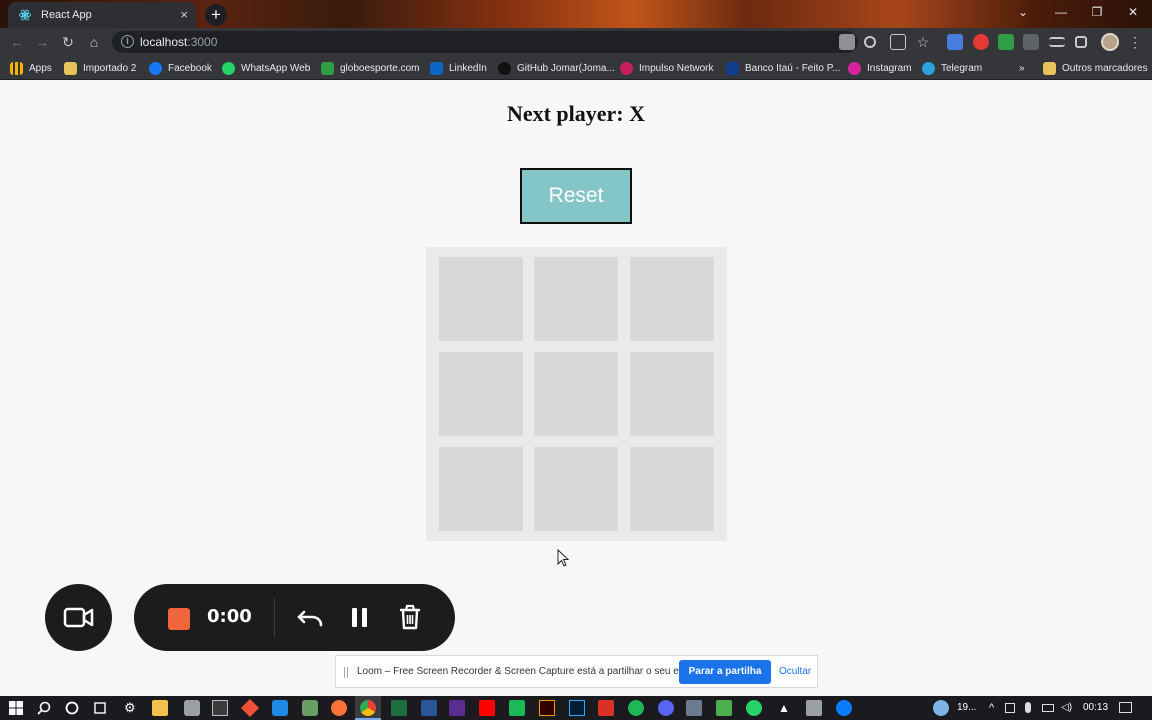  I want to click on bookmark-linkedin: LinkedIn, so click(458, 68).